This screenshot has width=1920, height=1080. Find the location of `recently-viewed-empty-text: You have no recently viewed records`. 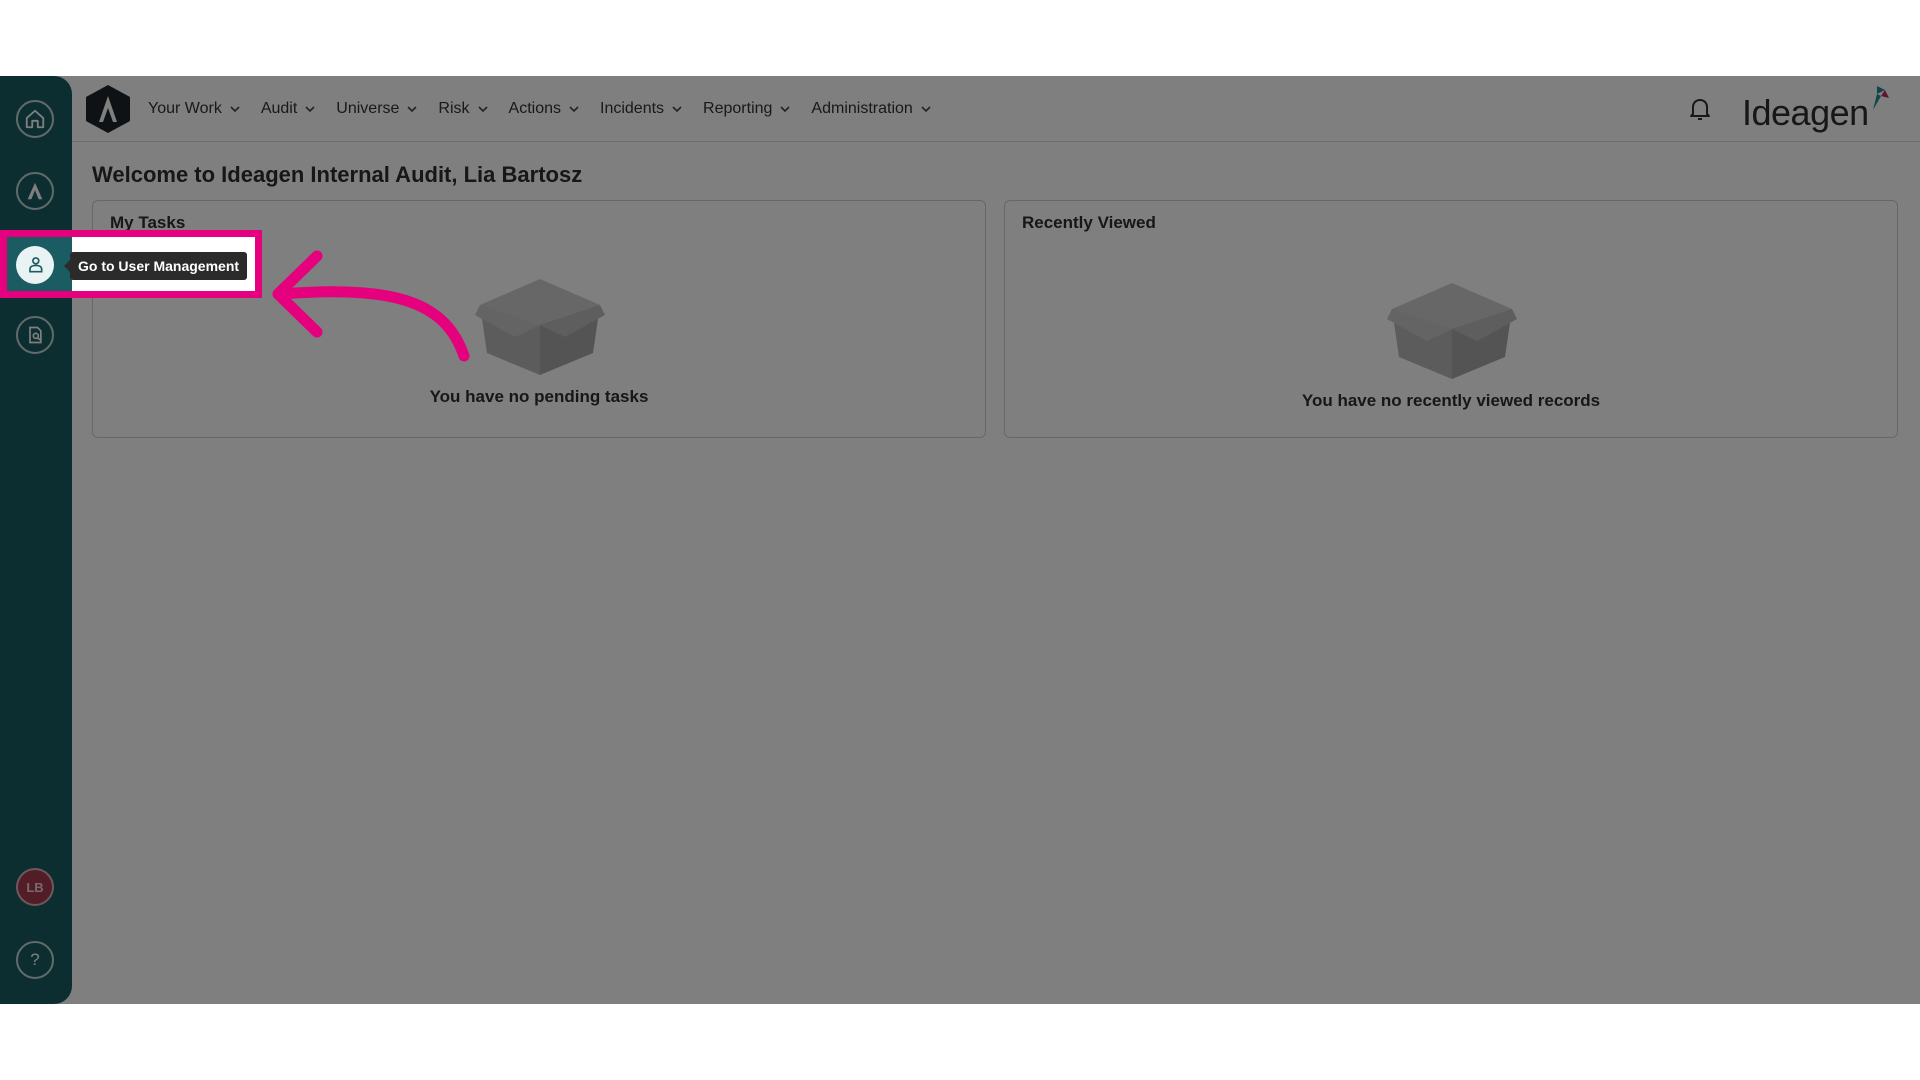

recently-viewed-empty-text: You have no recently viewed records is located at coordinates (1451, 400).